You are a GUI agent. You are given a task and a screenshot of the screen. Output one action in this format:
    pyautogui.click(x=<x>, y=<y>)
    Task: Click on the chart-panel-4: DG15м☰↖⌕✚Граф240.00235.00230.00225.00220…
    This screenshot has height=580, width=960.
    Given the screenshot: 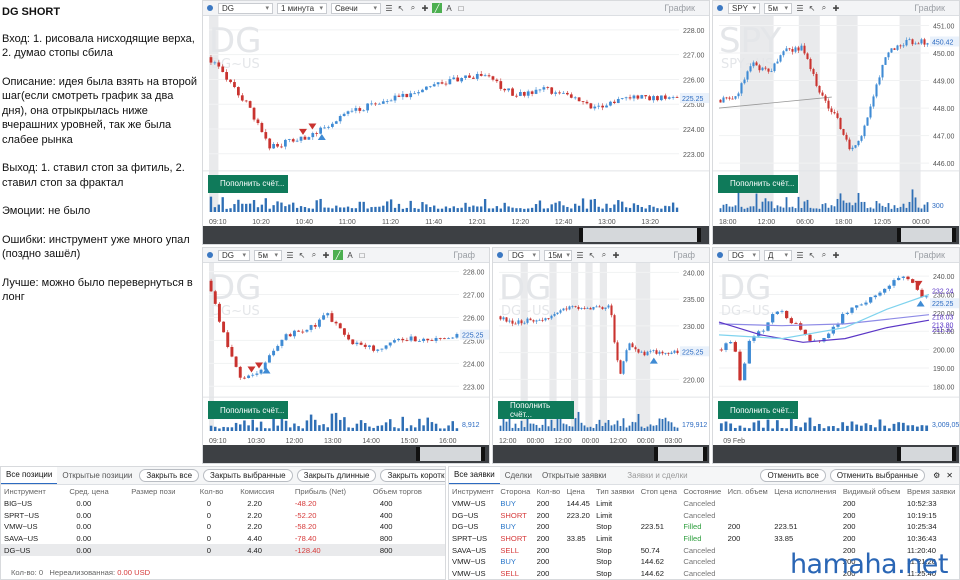 What is the action you would take?
    pyautogui.click(x=601, y=355)
    